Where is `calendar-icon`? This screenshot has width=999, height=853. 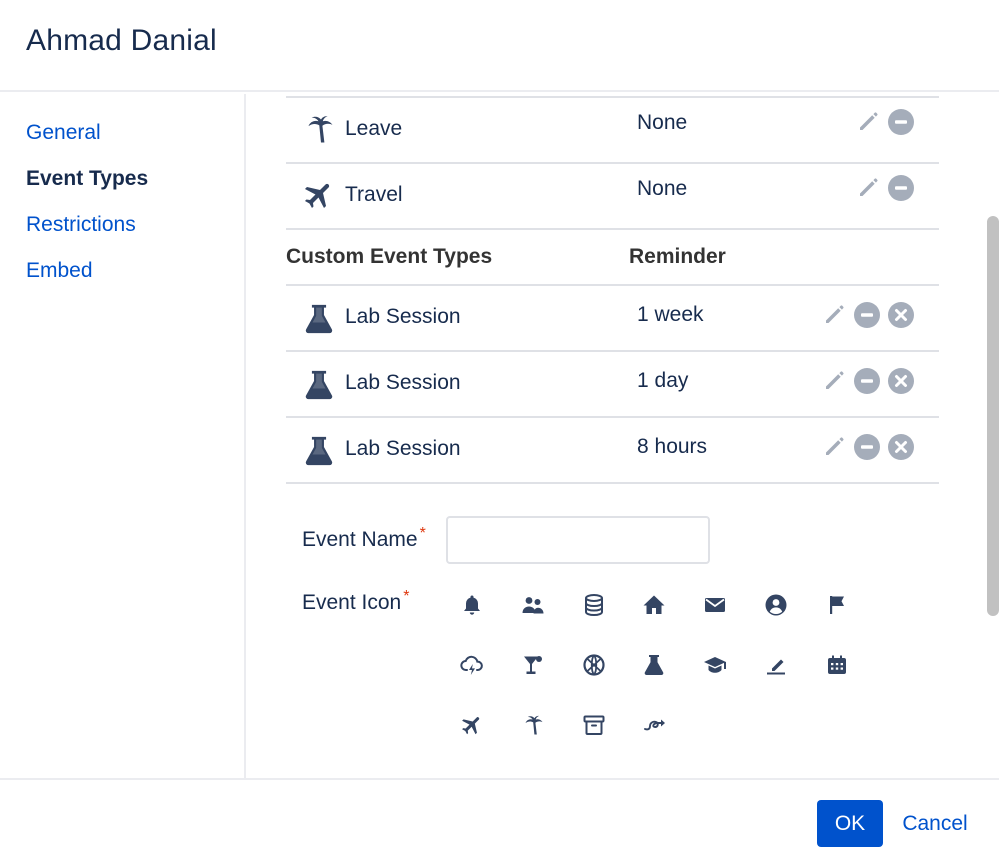 calendar-icon is located at coordinates (837, 665).